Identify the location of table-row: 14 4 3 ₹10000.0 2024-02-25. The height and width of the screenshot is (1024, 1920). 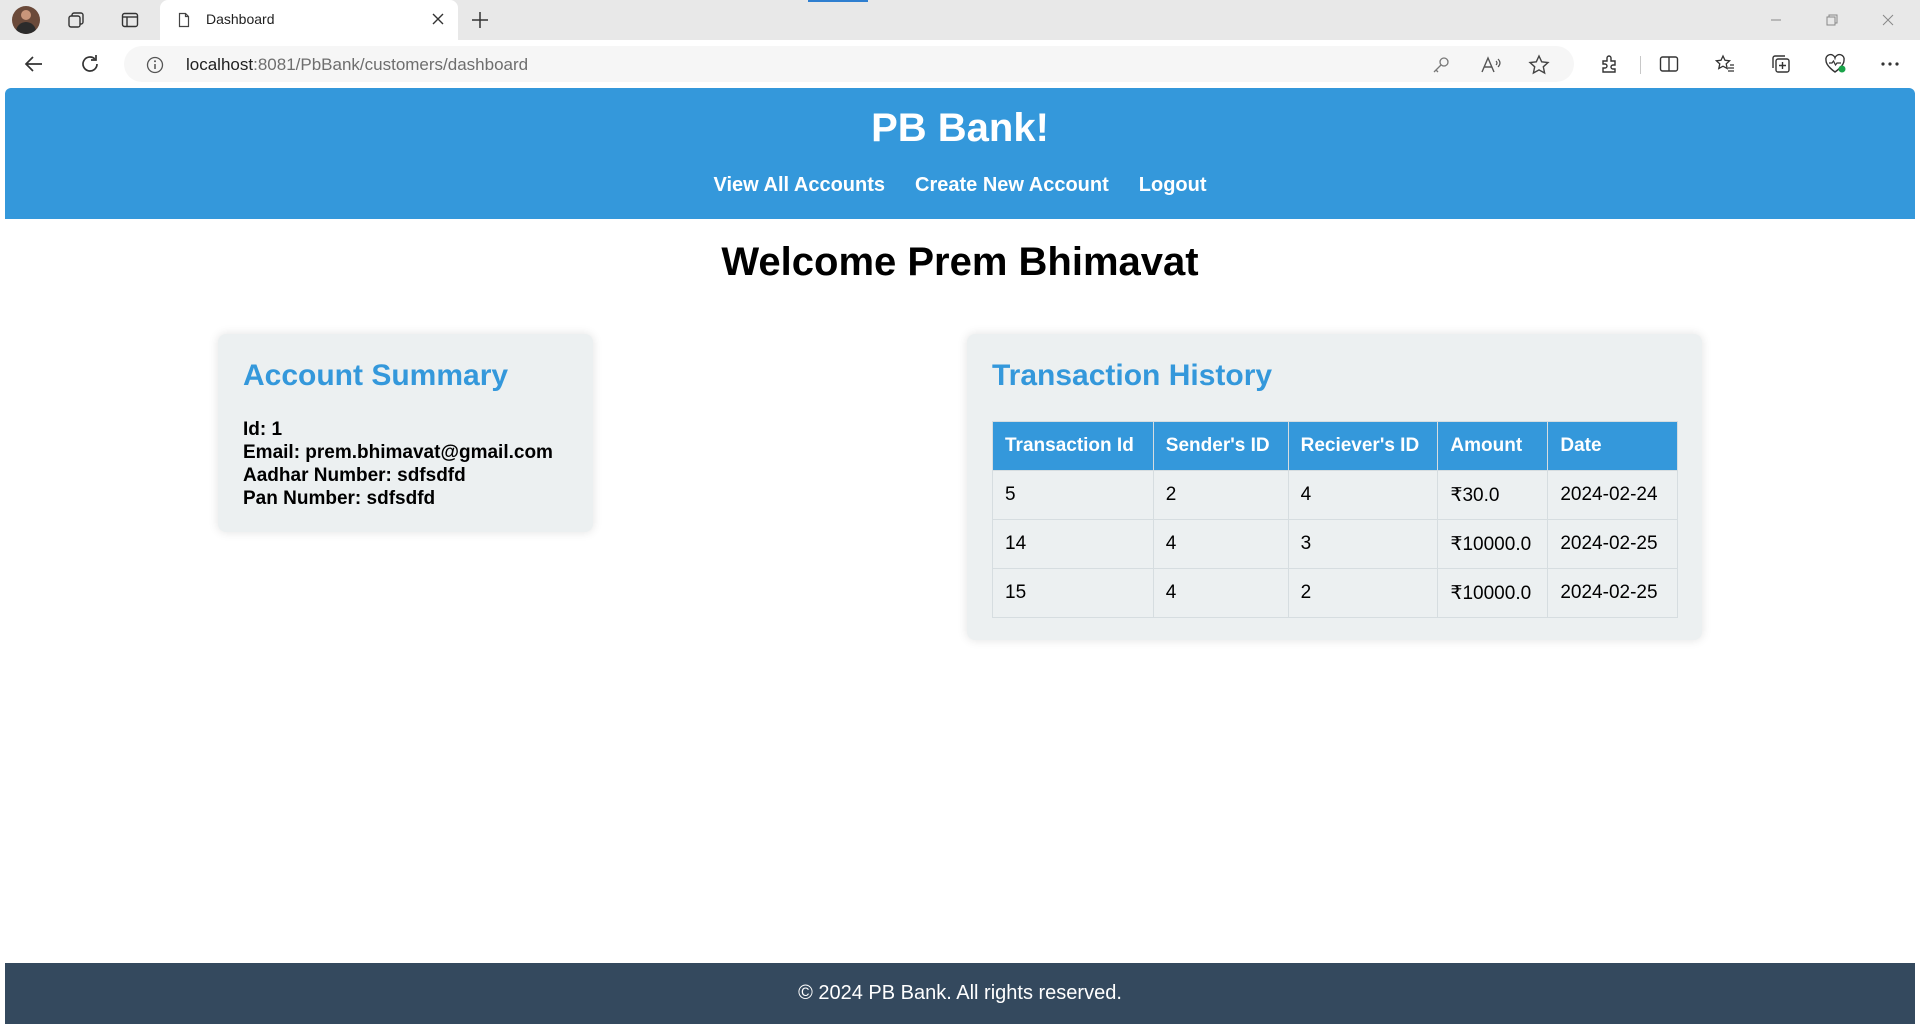
(1335, 544).